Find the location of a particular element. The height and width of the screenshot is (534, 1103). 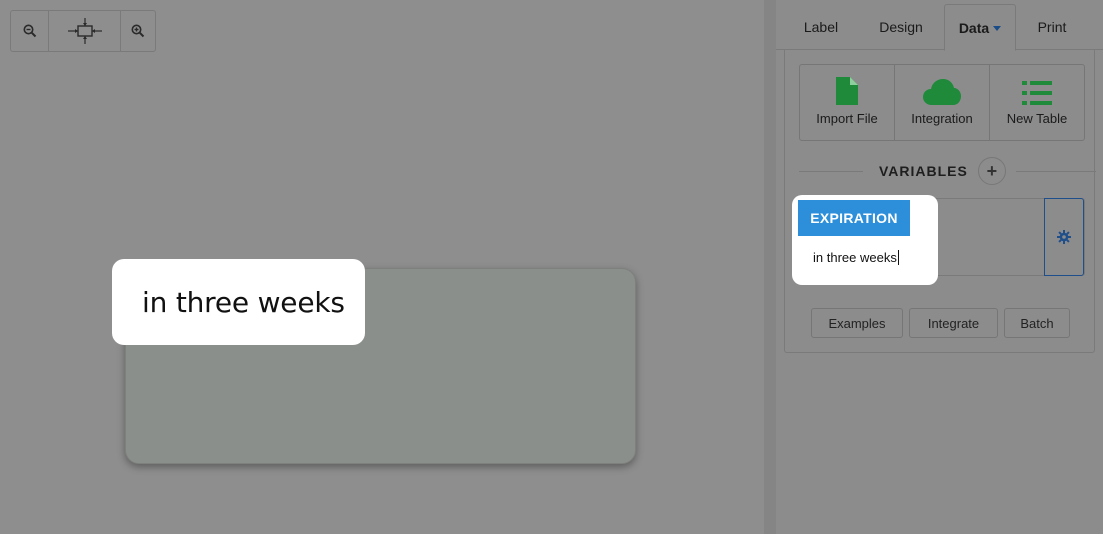

integrate-button: Integrate is located at coordinates (953, 323).